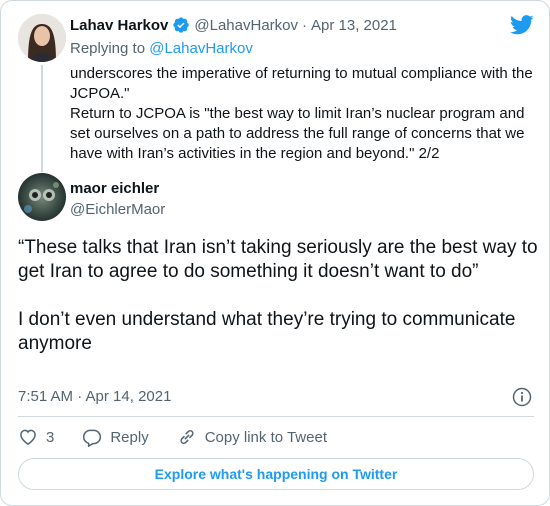  I want to click on reply-button: Reply, so click(115, 437).